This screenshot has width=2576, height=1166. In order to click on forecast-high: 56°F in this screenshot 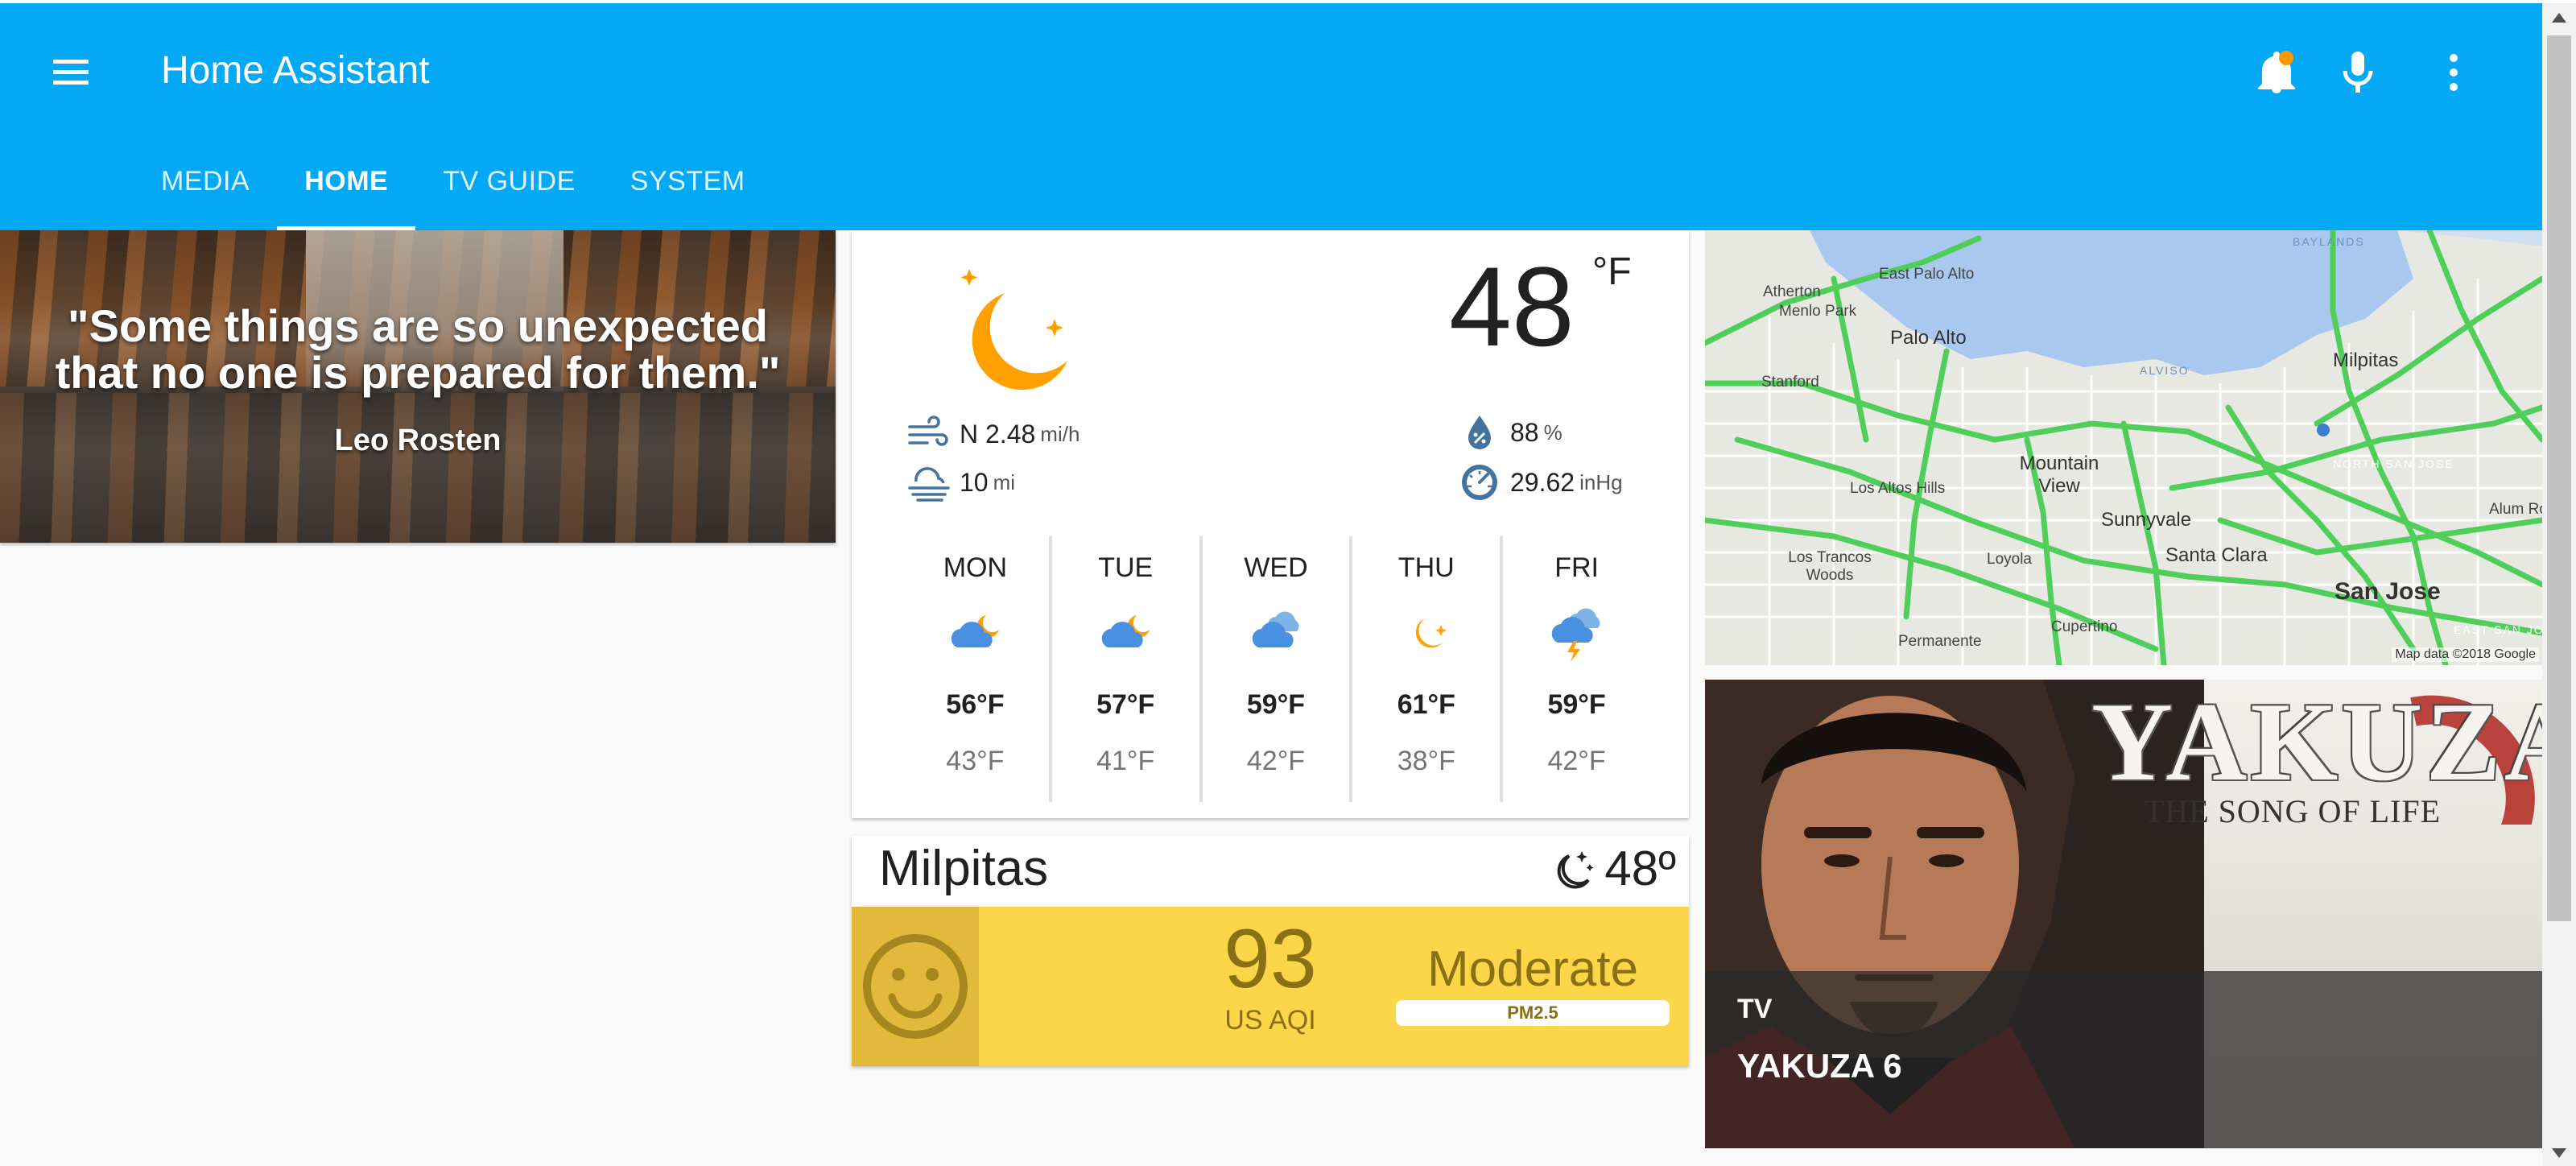, I will do `click(975, 704)`.